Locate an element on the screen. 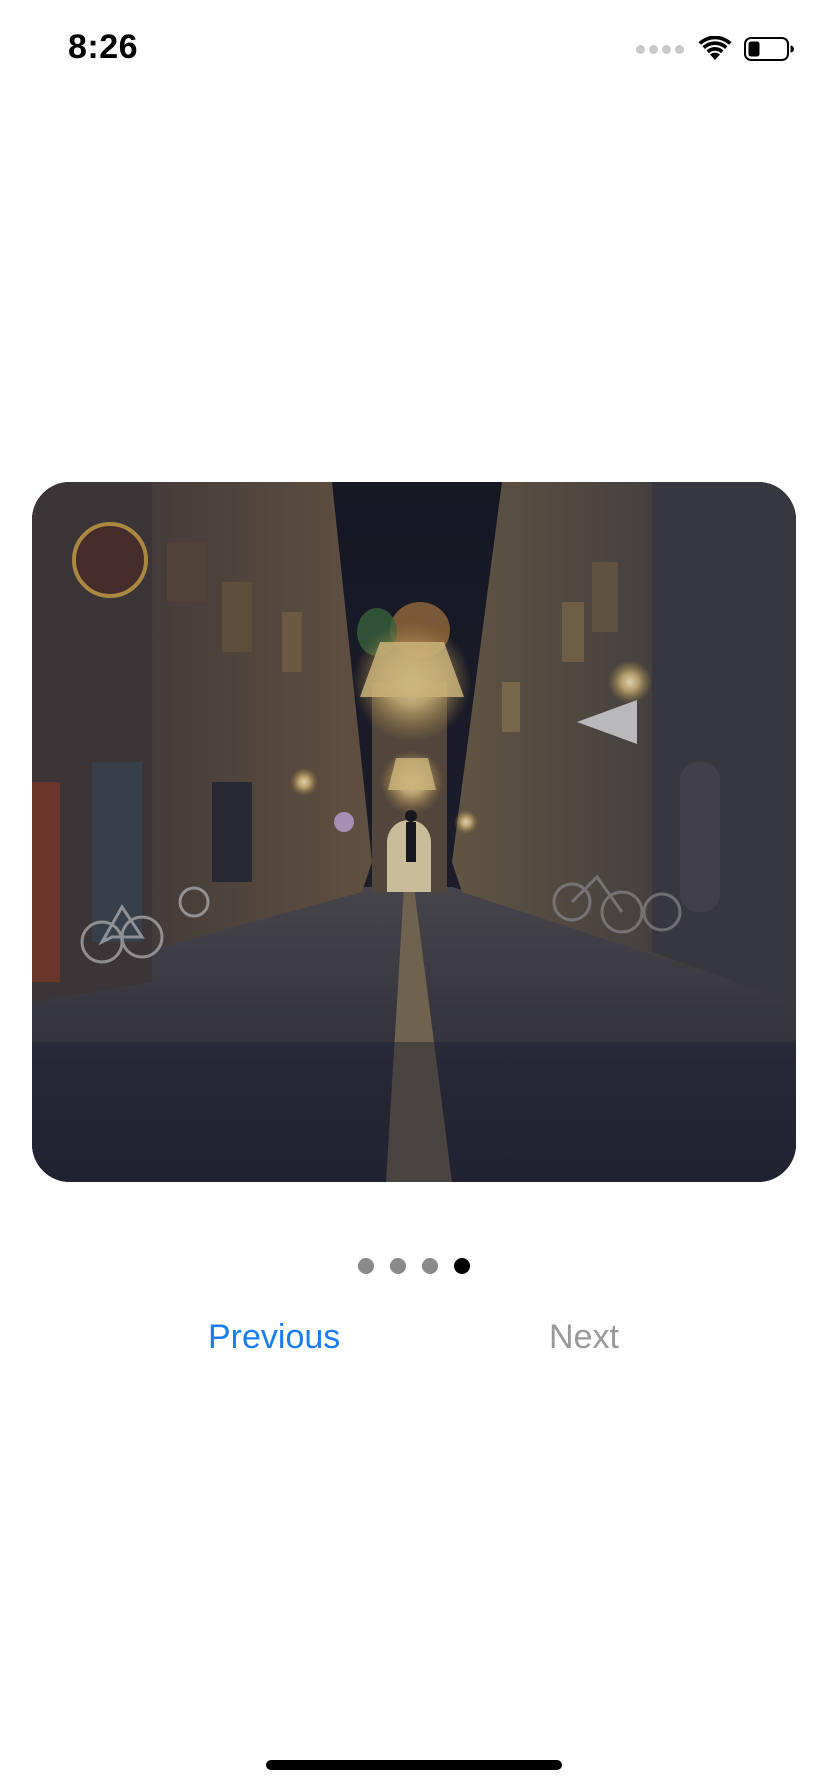 The height and width of the screenshot is (1792, 828). page-dot-4-active is located at coordinates (462, 1266).